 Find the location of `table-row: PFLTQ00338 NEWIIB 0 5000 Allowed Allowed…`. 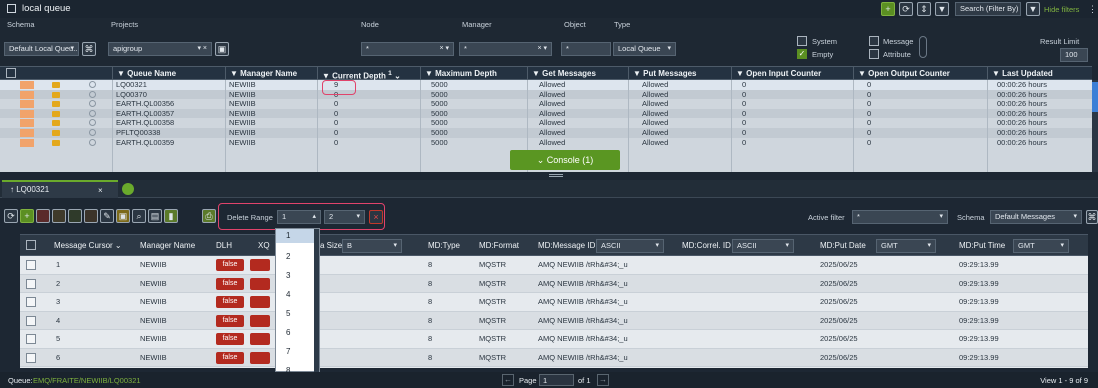

table-row: PFLTQ00338 NEWIIB 0 5000 Allowed Allowed… is located at coordinates (546, 133).